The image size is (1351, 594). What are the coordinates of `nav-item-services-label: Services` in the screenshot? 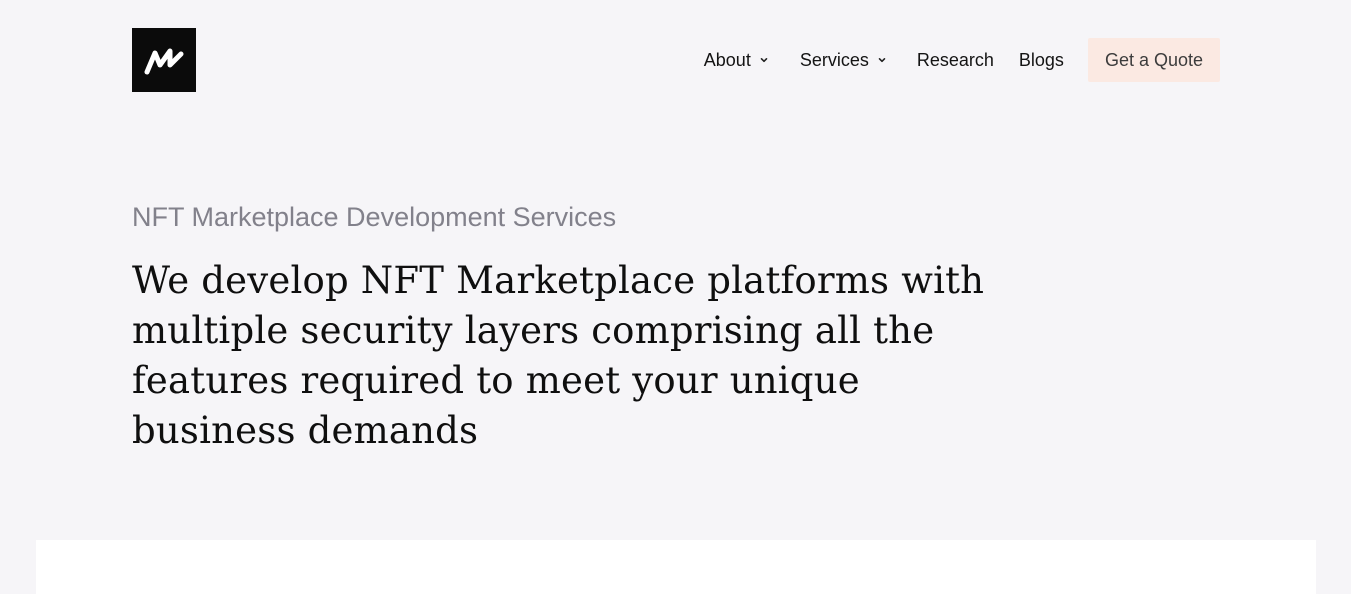 It's located at (834, 59).